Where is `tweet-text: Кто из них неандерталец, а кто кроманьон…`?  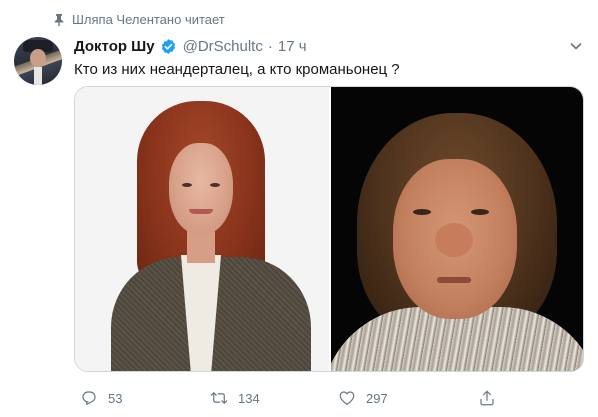
tweet-text: Кто из них неандерталец, а кто кроманьон… is located at coordinates (237, 69).